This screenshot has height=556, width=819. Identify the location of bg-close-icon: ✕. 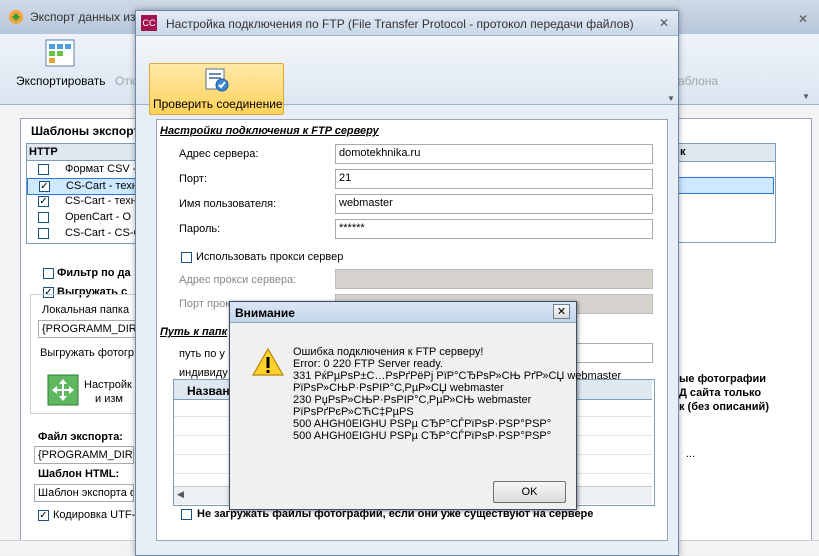
(803, 19).